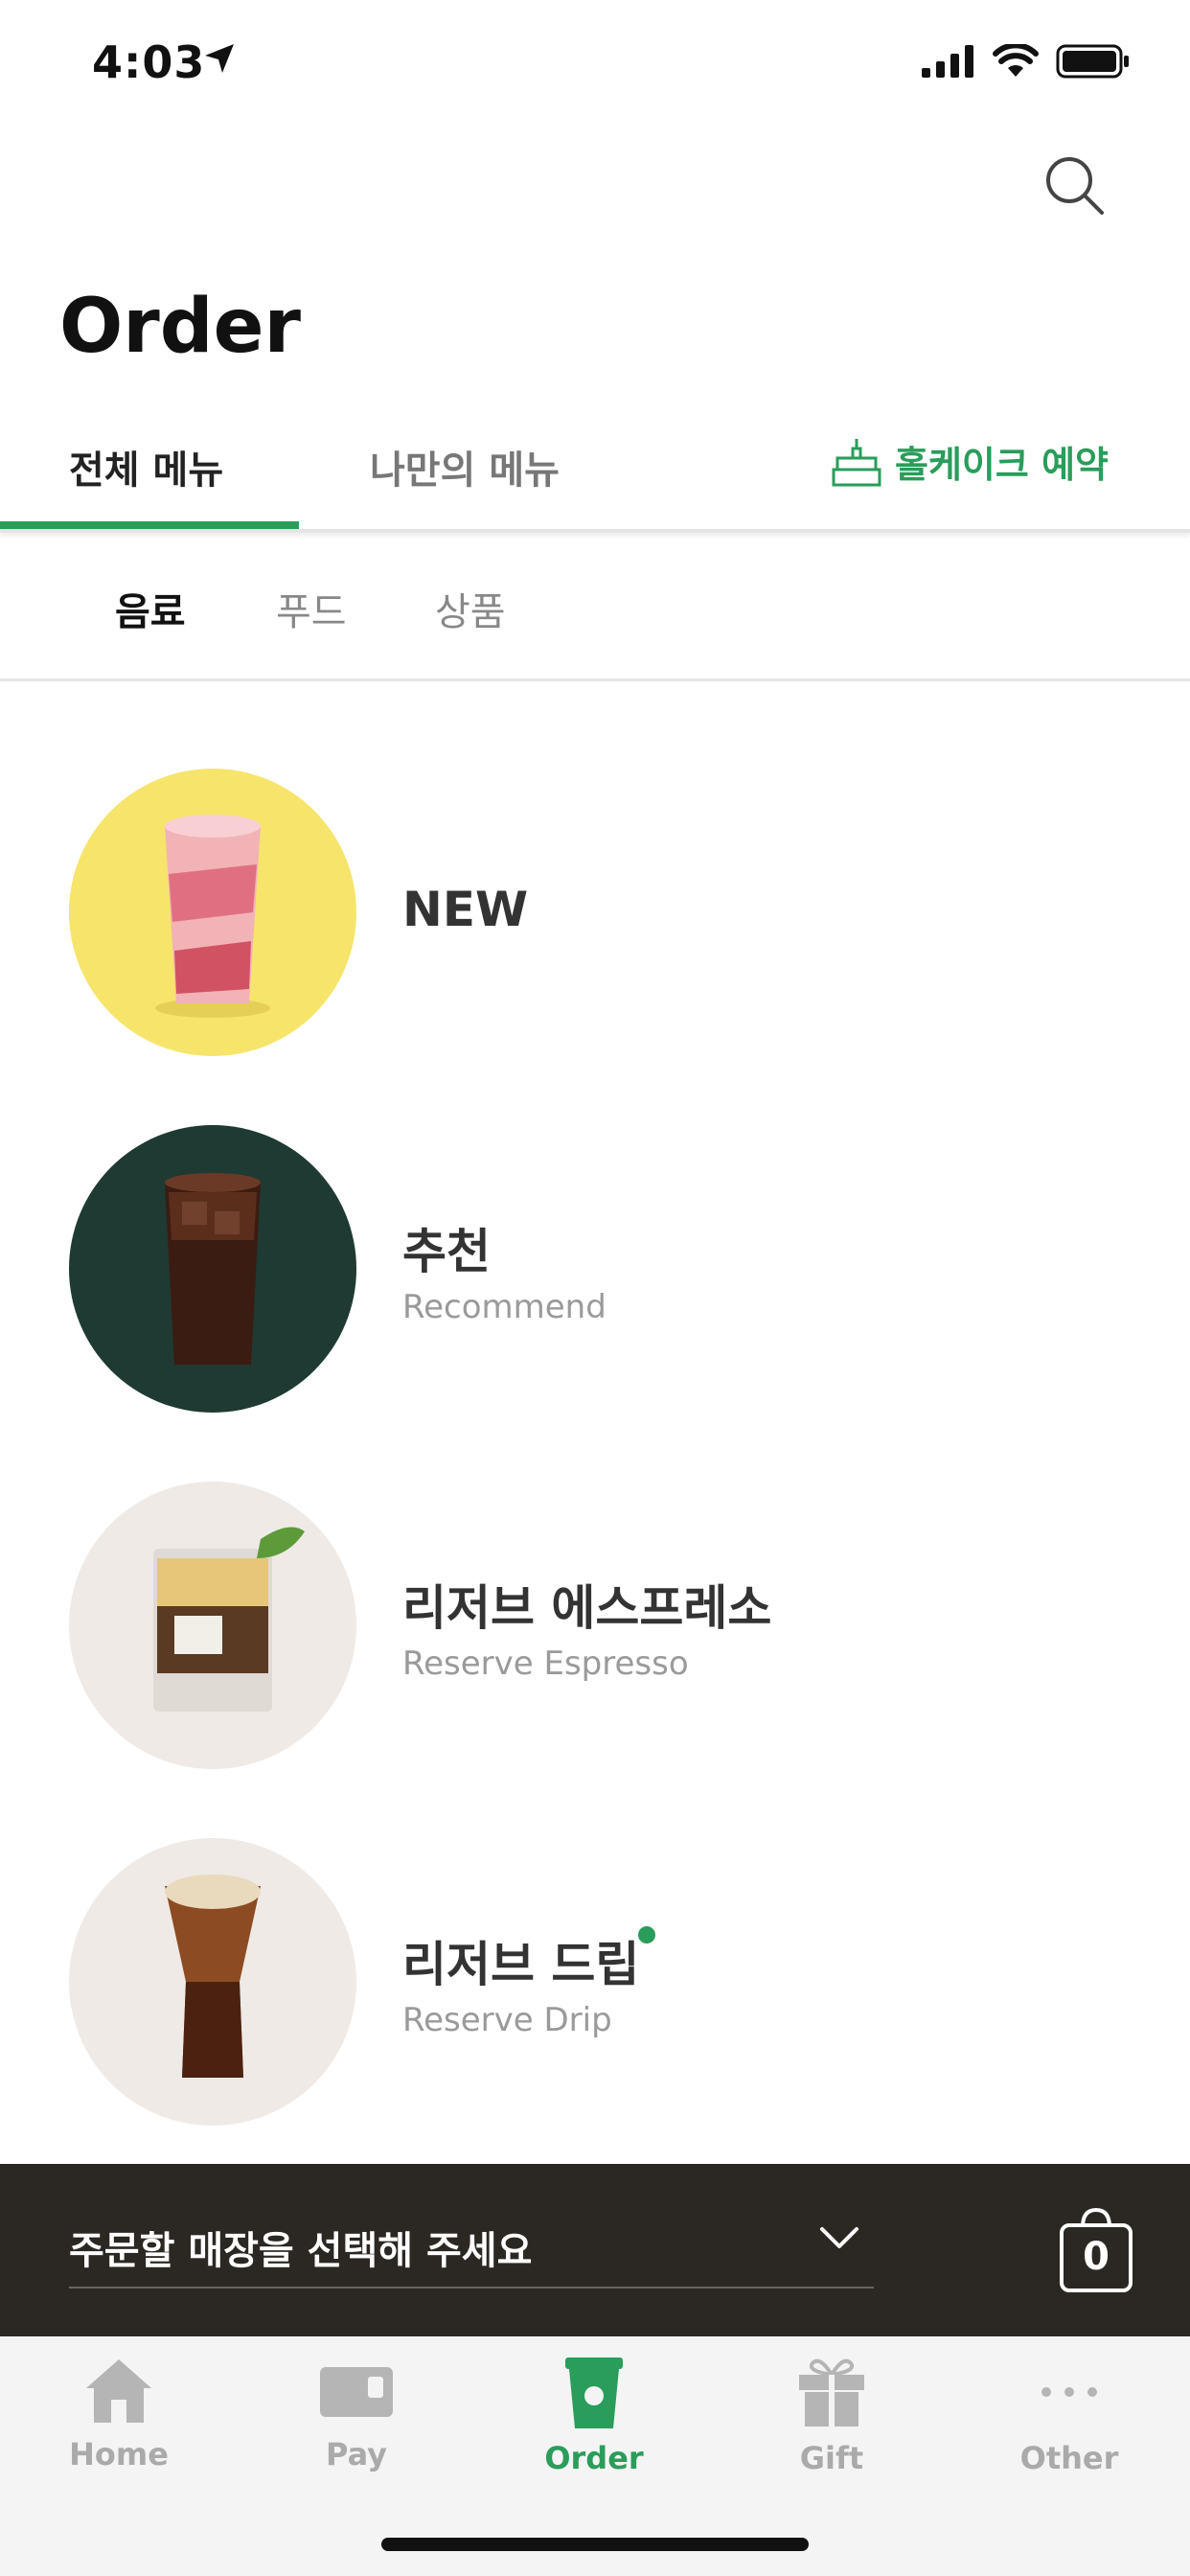 This screenshot has height=2576, width=1190. Describe the element at coordinates (595, 2250) in the screenshot. I see `store-selection-bar: 주문할 매장을 선택해 주세요 0` at that location.